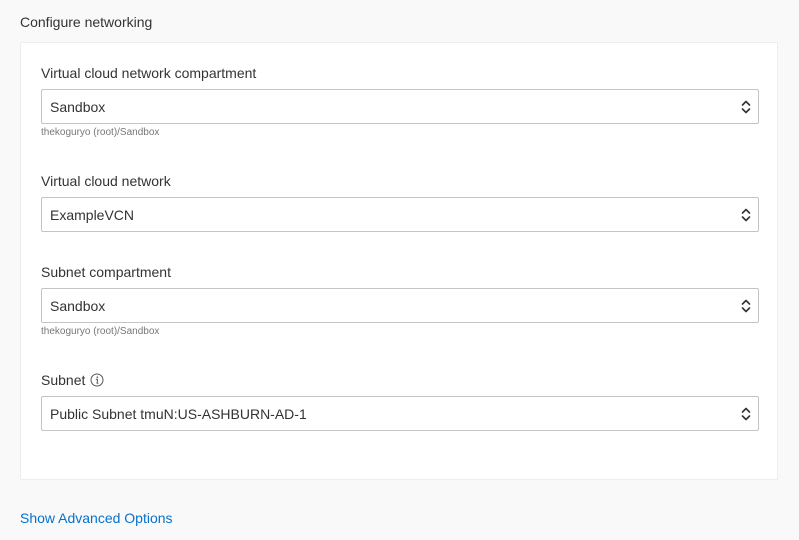 The width and height of the screenshot is (799, 540). I want to click on show-advanced-options-link: Show Advanced Options, so click(96, 518).